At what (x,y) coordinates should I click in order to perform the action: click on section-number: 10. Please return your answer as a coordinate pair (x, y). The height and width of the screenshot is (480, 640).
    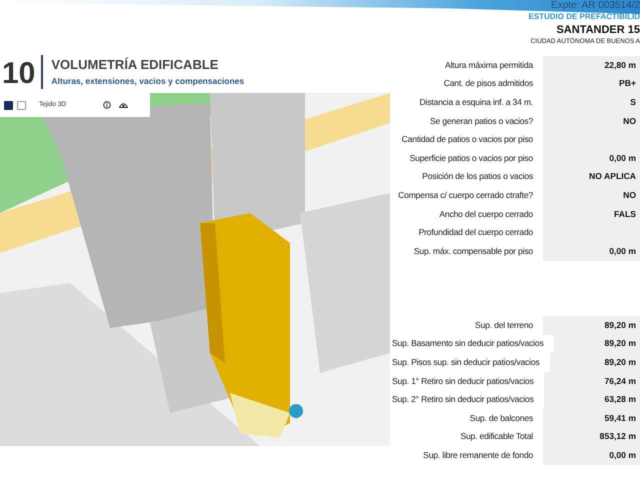
    Looking at the image, I should click on (22, 72).